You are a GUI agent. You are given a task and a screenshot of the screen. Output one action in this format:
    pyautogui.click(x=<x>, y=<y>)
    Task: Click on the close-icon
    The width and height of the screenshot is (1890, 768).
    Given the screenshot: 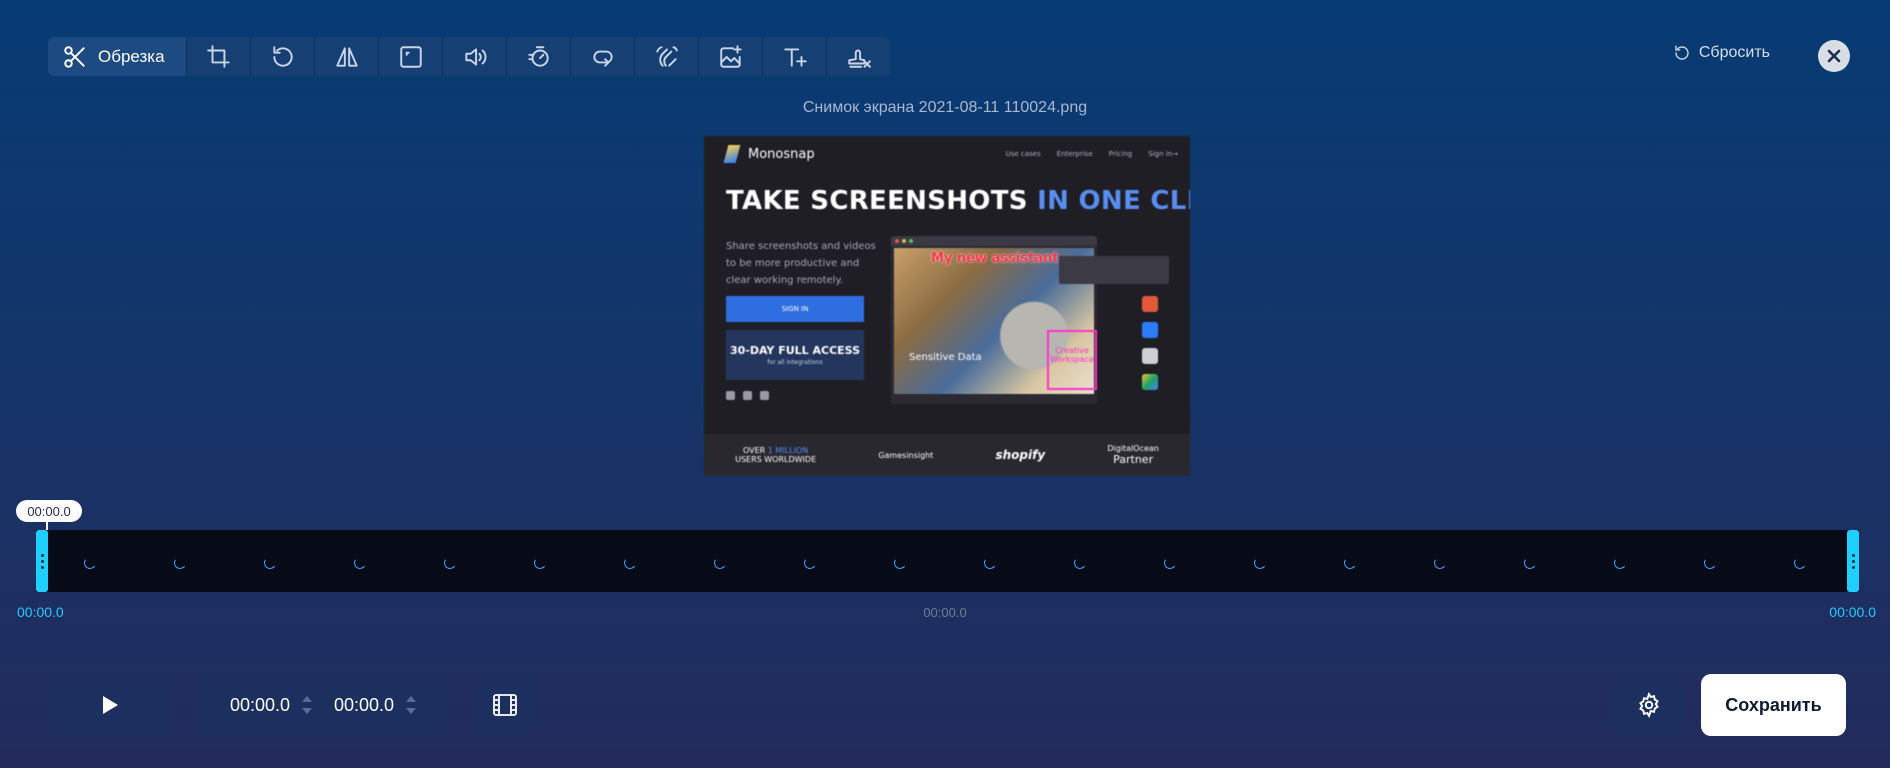 What is the action you would take?
    pyautogui.click(x=1834, y=56)
    